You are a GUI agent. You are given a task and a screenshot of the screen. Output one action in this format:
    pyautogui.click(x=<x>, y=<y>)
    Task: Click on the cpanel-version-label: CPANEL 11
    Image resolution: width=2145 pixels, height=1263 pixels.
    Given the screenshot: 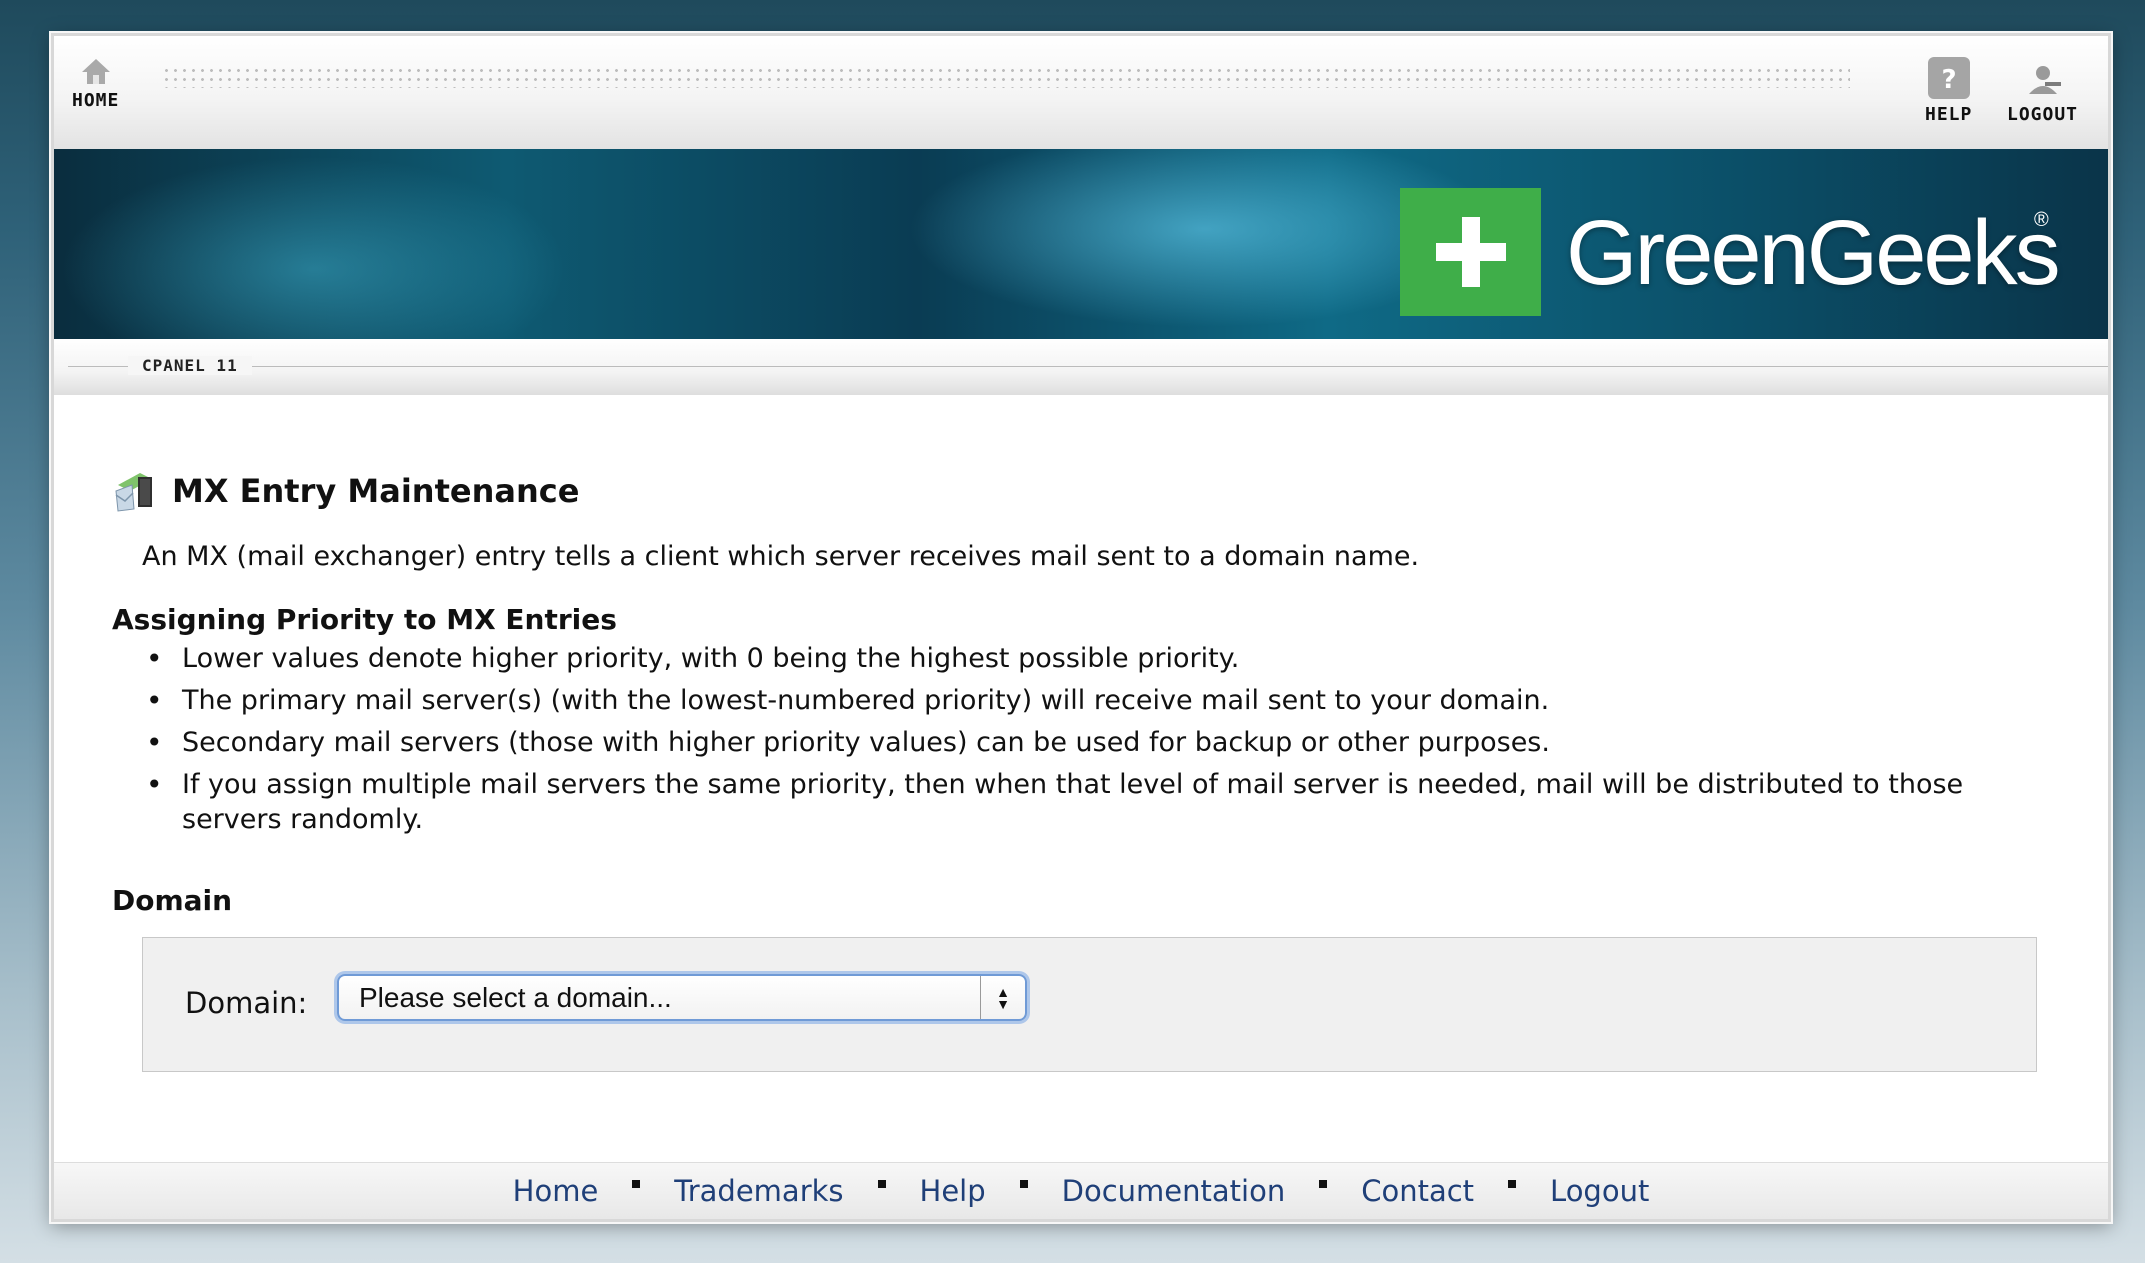 What is the action you would take?
    pyautogui.click(x=190, y=365)
    